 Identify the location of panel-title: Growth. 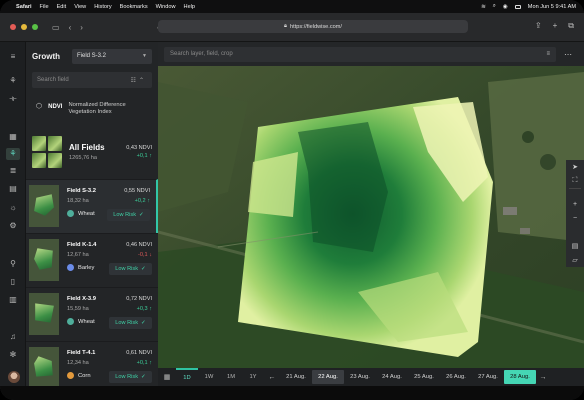
(46, 56).